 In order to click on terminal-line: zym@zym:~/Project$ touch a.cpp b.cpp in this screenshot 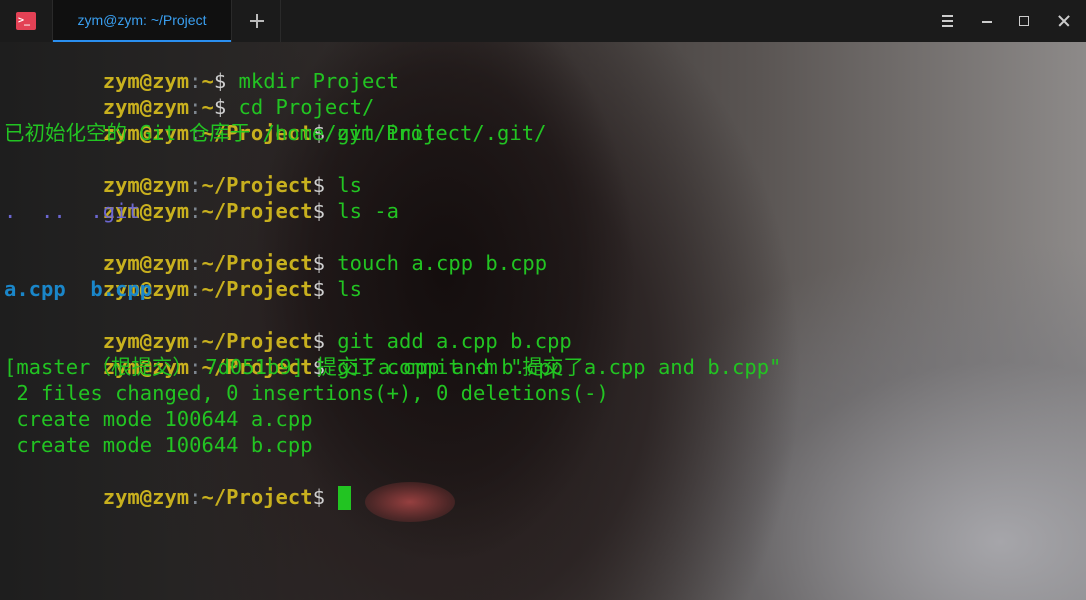, I will do `click(392, 249)`.